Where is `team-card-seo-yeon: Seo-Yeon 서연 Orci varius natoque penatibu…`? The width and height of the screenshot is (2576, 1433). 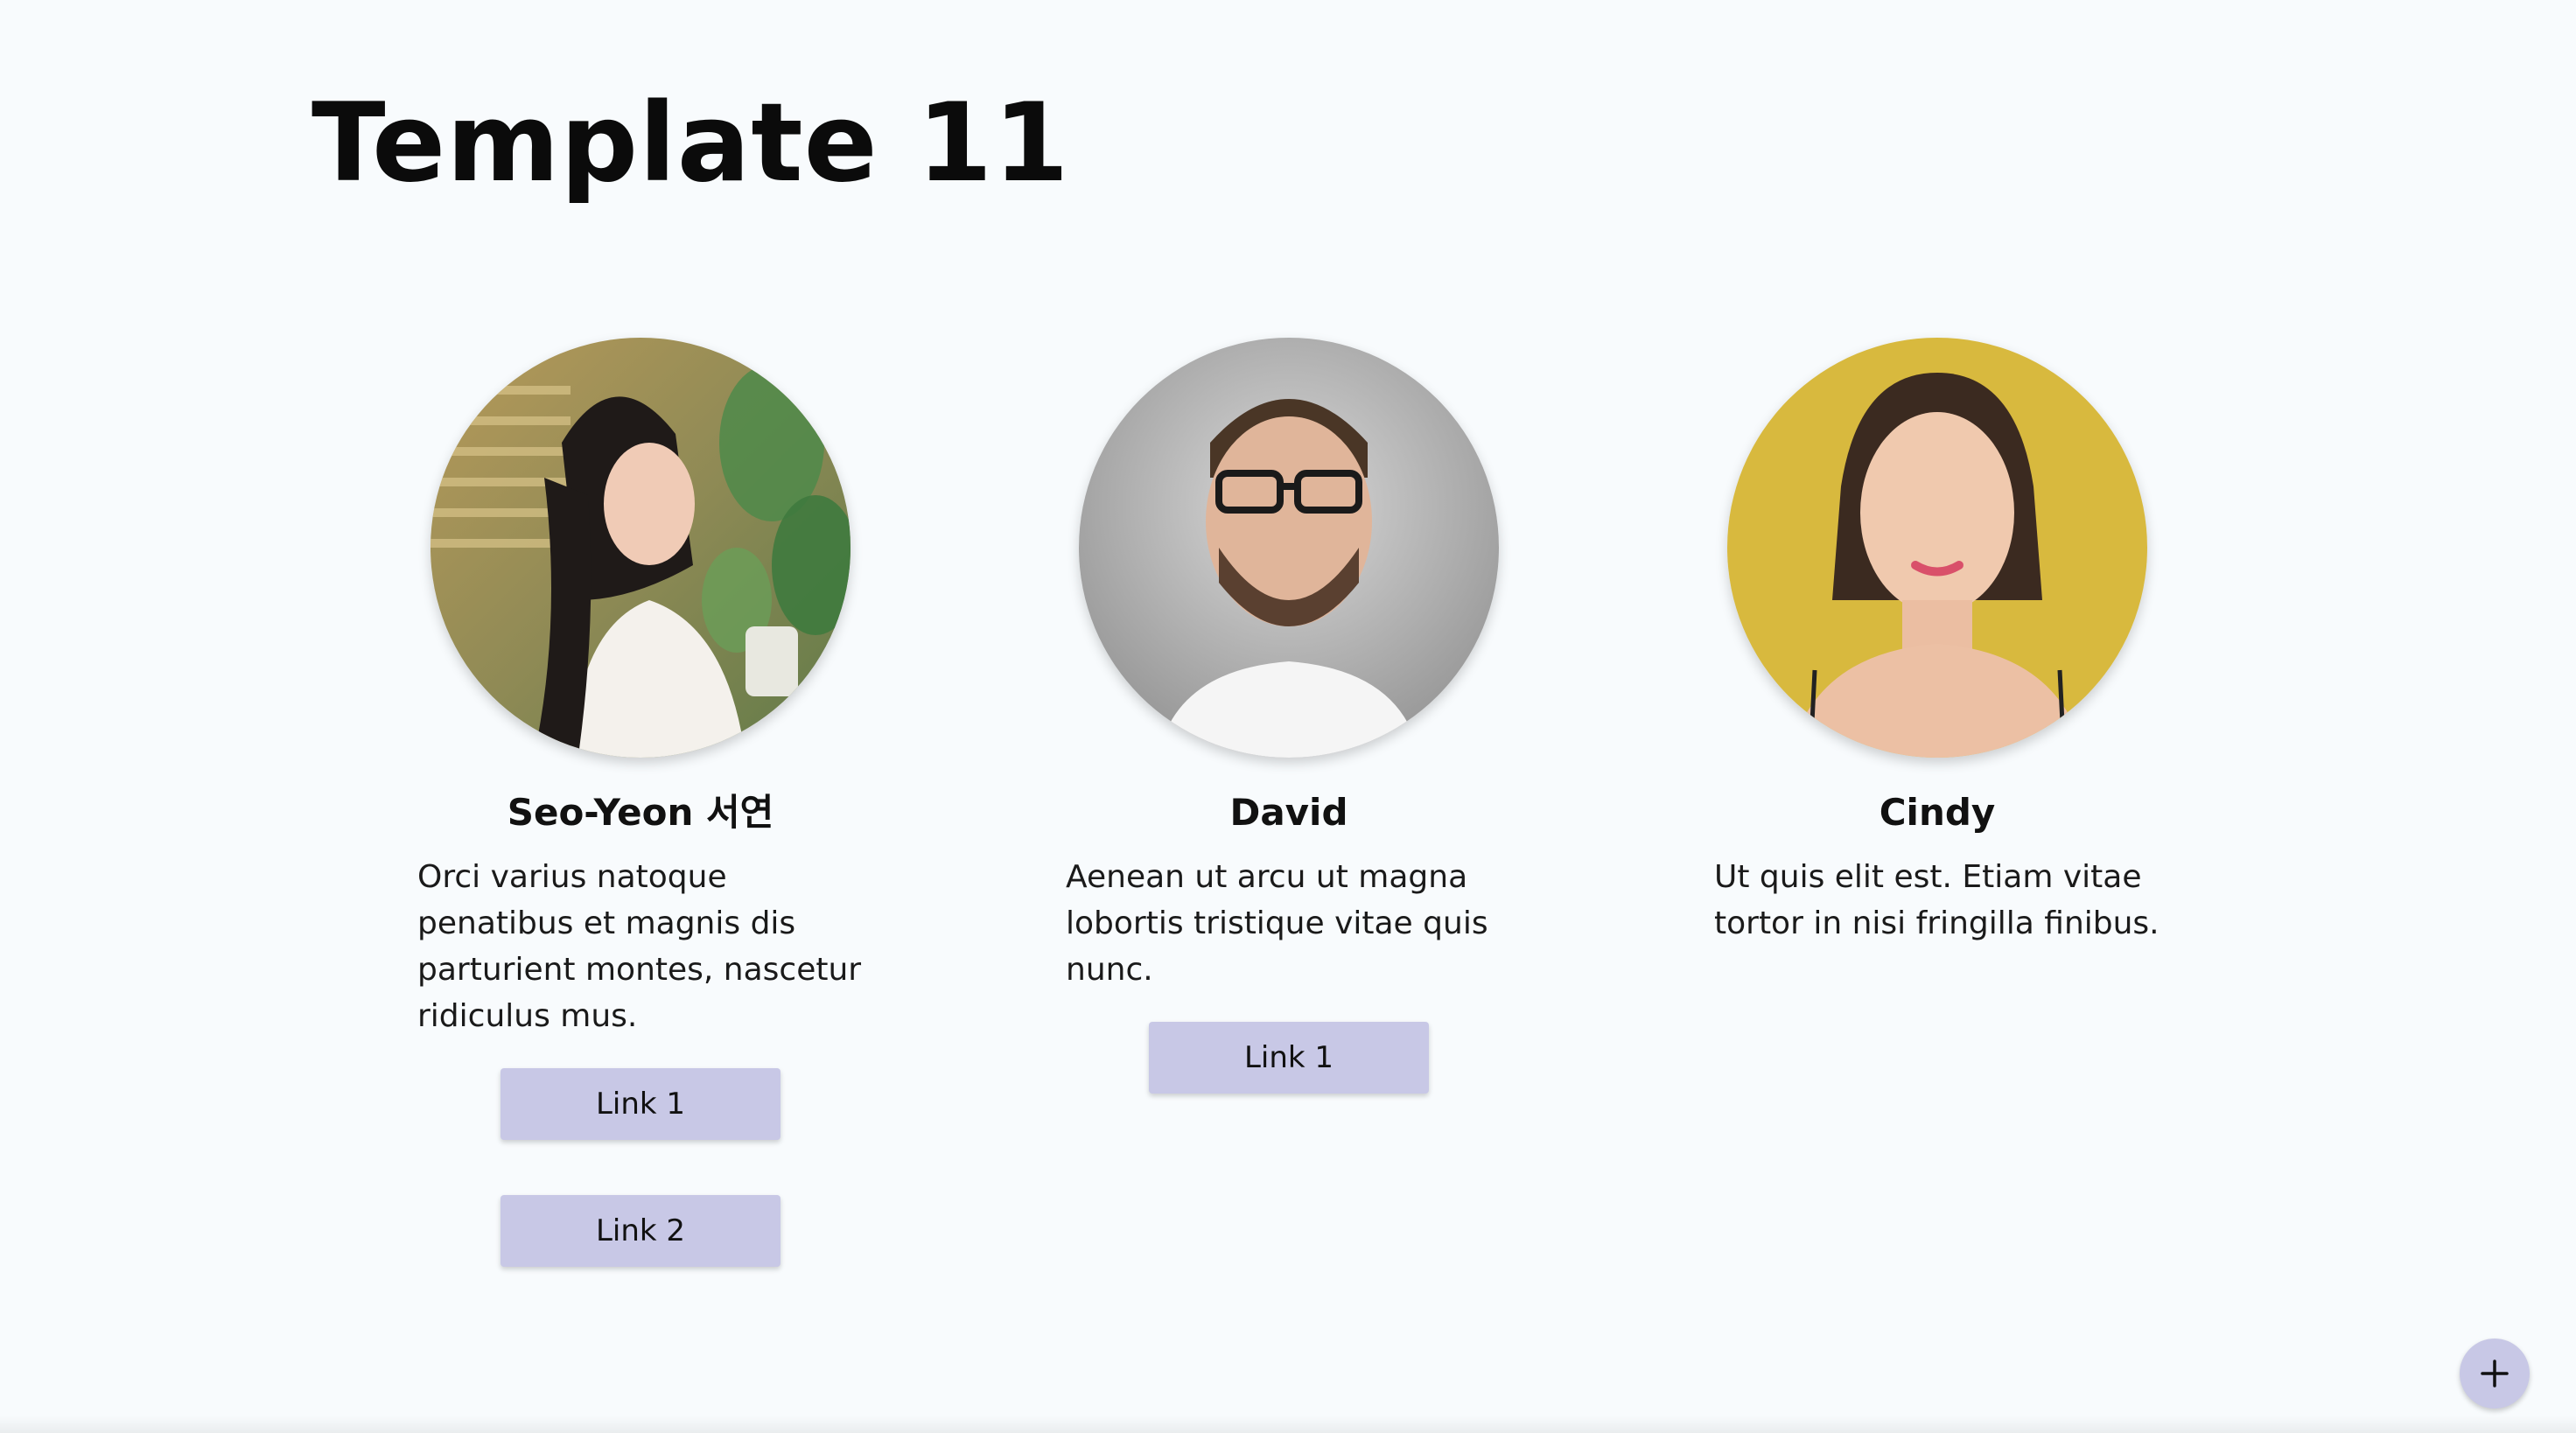 team-card-seo-yeon: Seo-Yeon 서연 Orci varius natoque penatibu… is located at coordinates (641, 803).